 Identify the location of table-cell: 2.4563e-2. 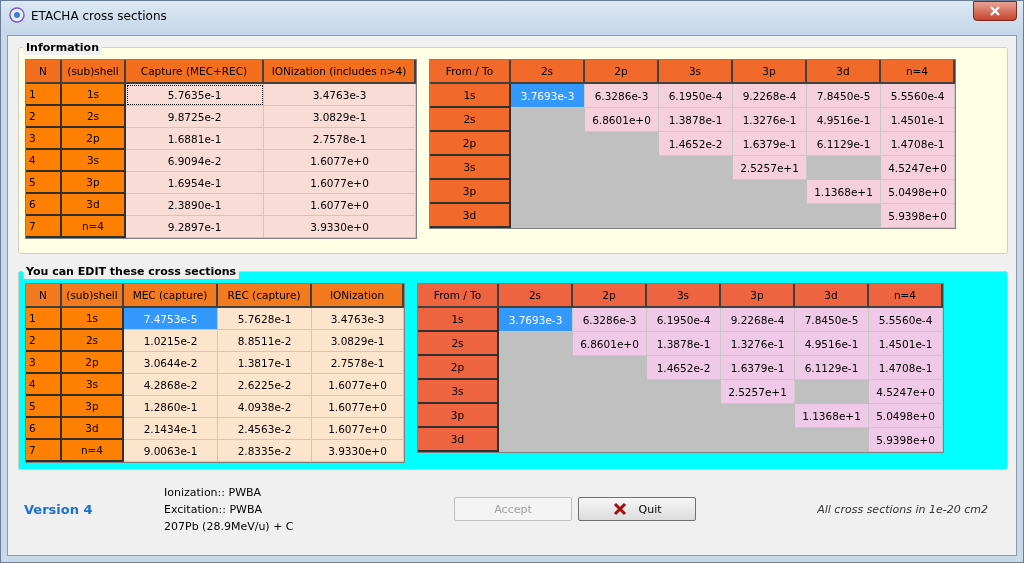
(265, 429).